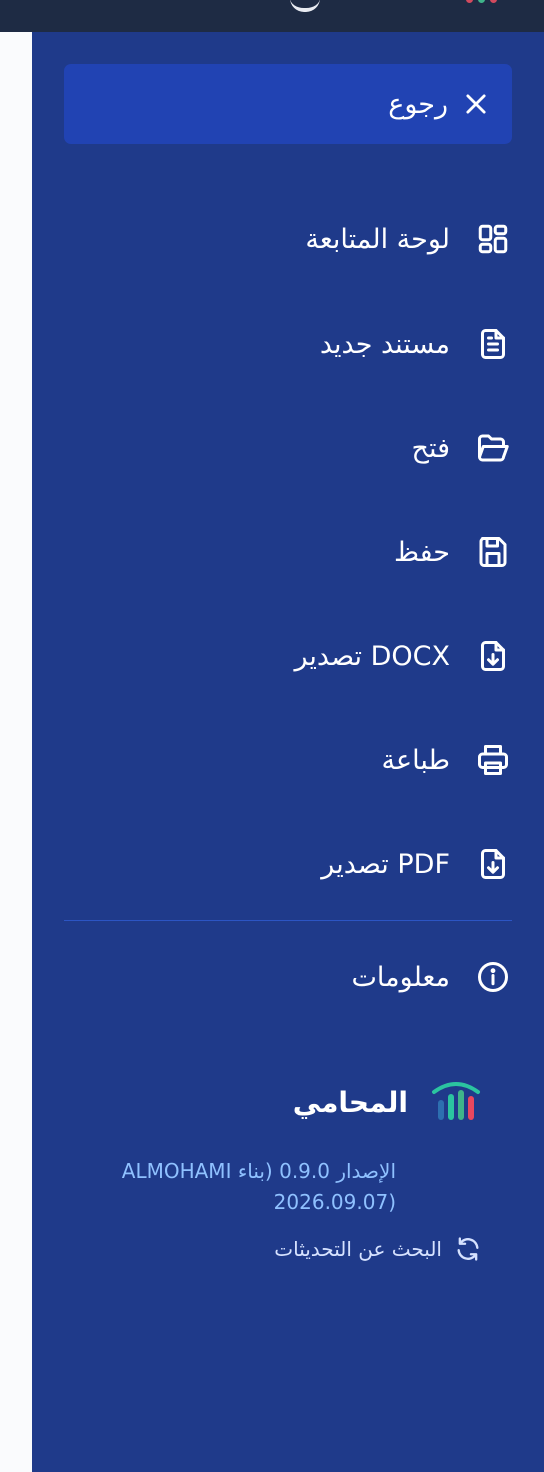 This screenshot has width=544, height=1472. What do you see at coordinates (415, 760) in the screenshot?
I see `menu-item-label: طباعة` at bounding box center [415, 760].